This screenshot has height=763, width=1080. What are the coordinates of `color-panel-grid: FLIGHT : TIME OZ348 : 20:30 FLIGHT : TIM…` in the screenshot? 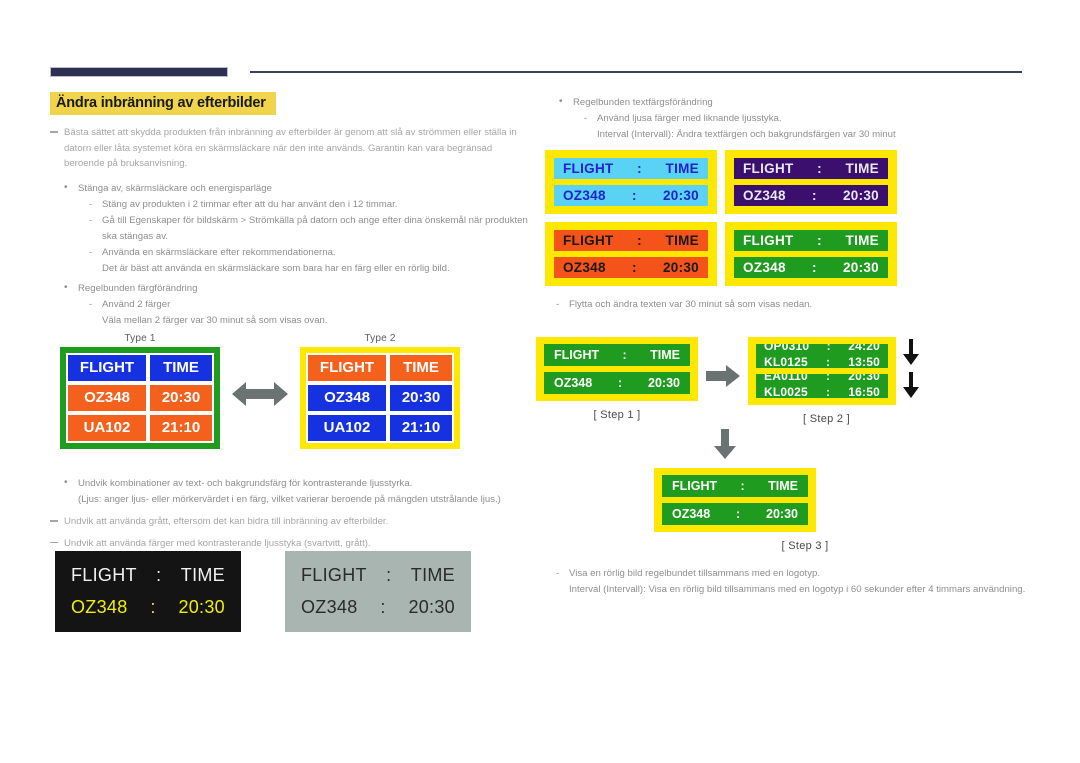 It's located at (790, 218).